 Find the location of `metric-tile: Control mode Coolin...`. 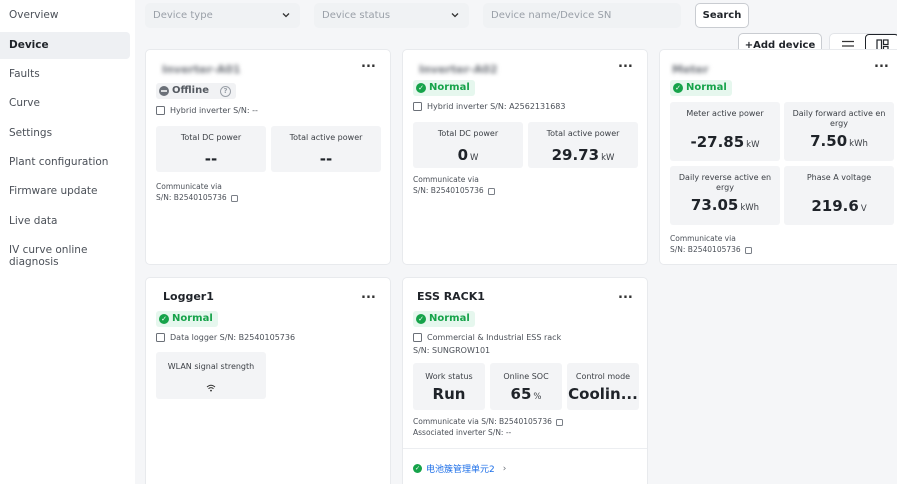

metric-tile: Control mode Coolin... is located at coordinates (603, 386).